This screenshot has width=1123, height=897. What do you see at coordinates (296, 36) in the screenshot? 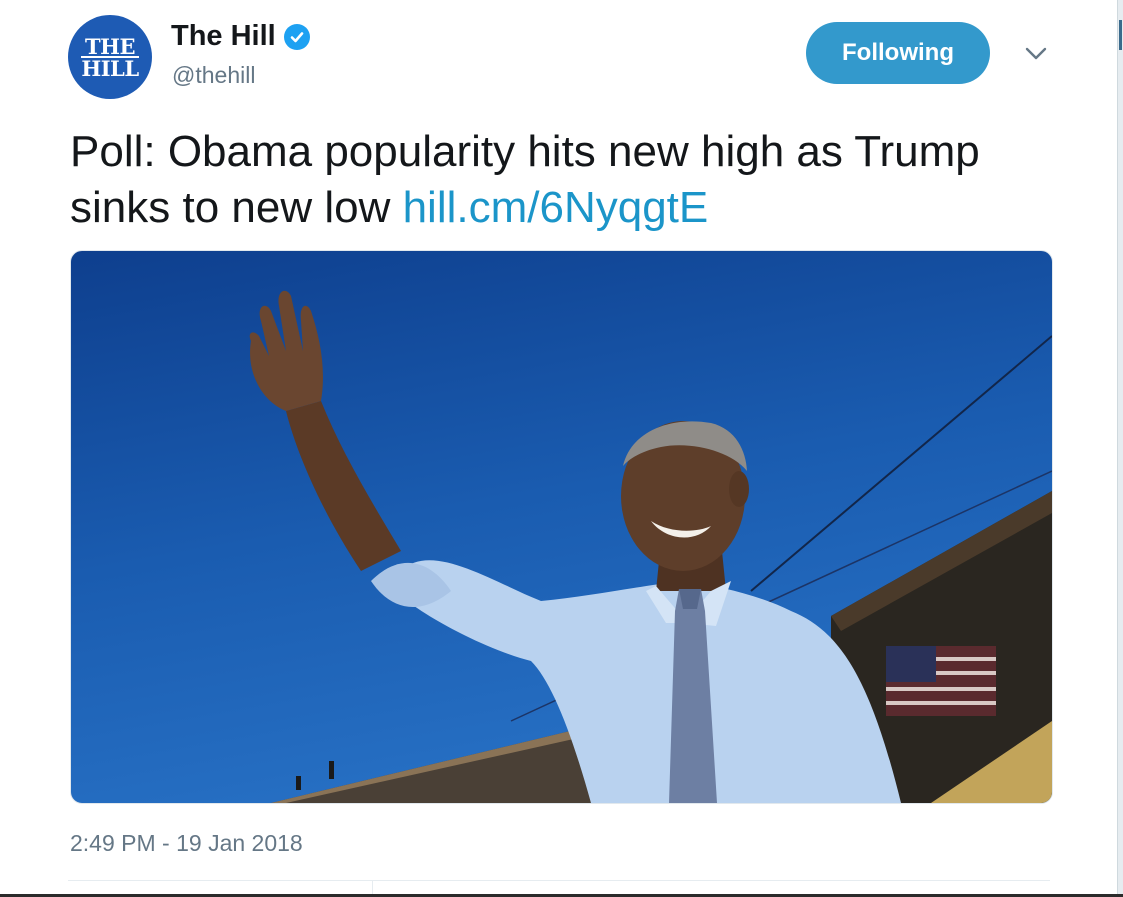
I see `verified-badge-icon` at bounding box center [296, 36].